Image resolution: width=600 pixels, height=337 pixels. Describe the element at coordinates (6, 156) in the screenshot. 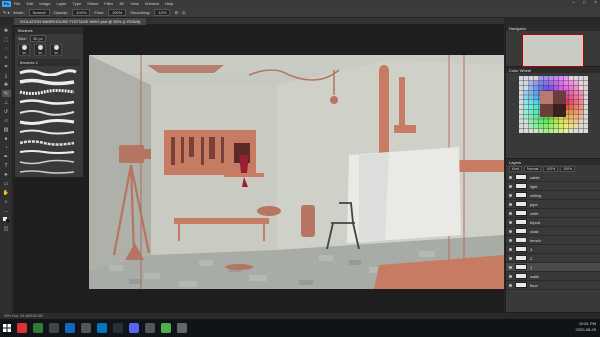

I see `pen-tool-icon: ✒` at that location.